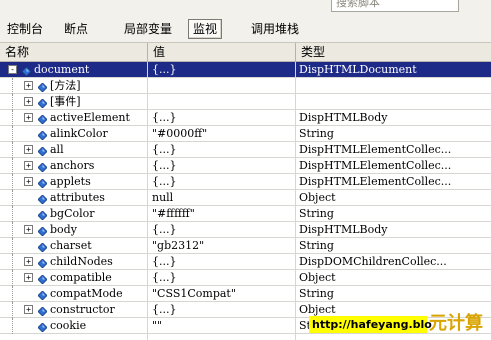  Describe the element at coordinates (394, 101) in the screenshot. I see `row-type` at that location.